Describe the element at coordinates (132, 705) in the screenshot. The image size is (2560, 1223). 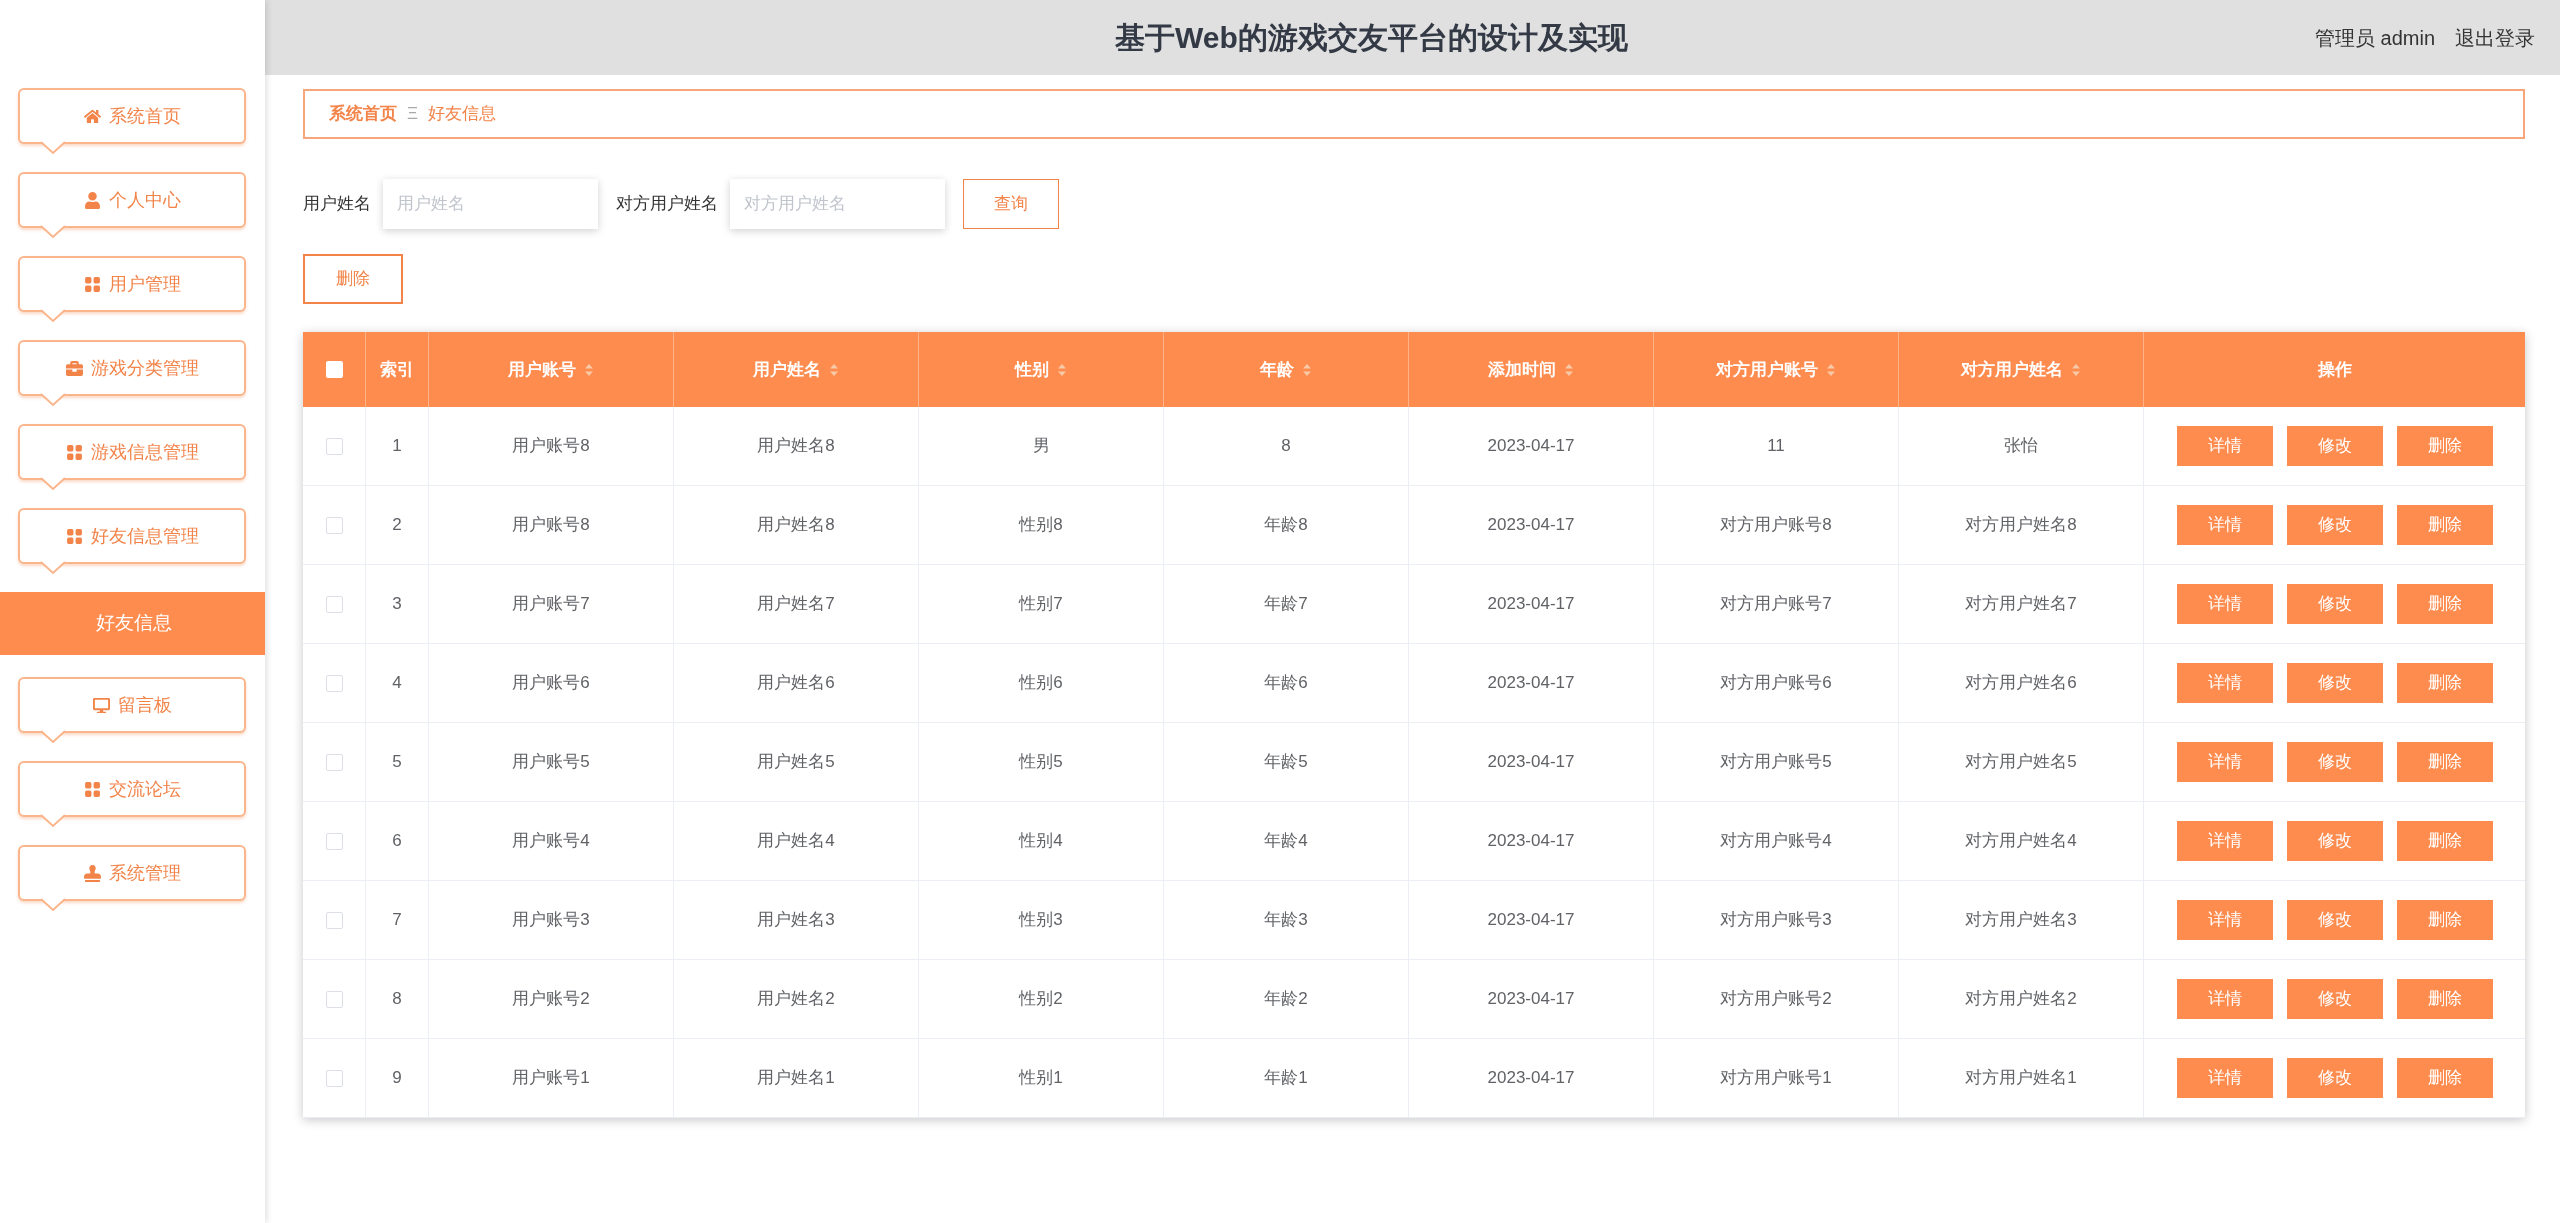
I see `sidebar-item: 留言板` at that location.